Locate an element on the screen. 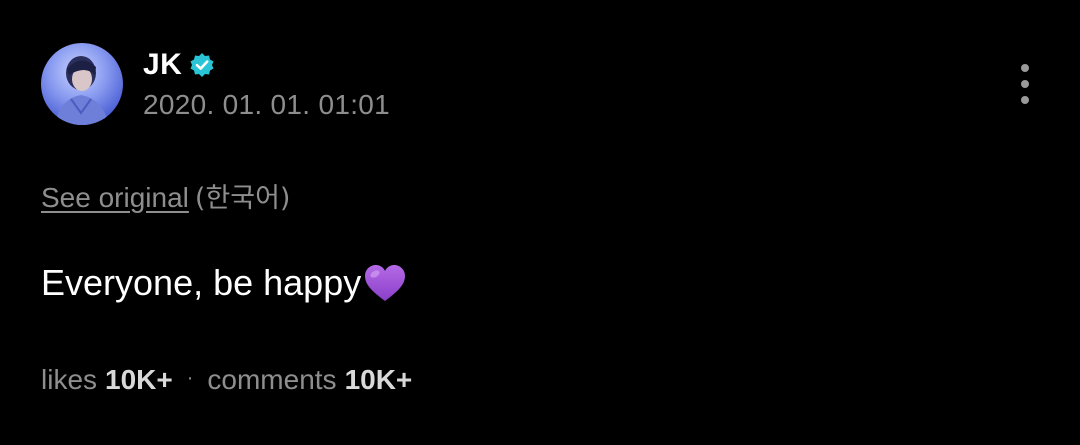 The height and width of the screenshot is (445, 1080). post-stats: likes 10K+ · comments 10K+ is located at coordinates (226, 380).